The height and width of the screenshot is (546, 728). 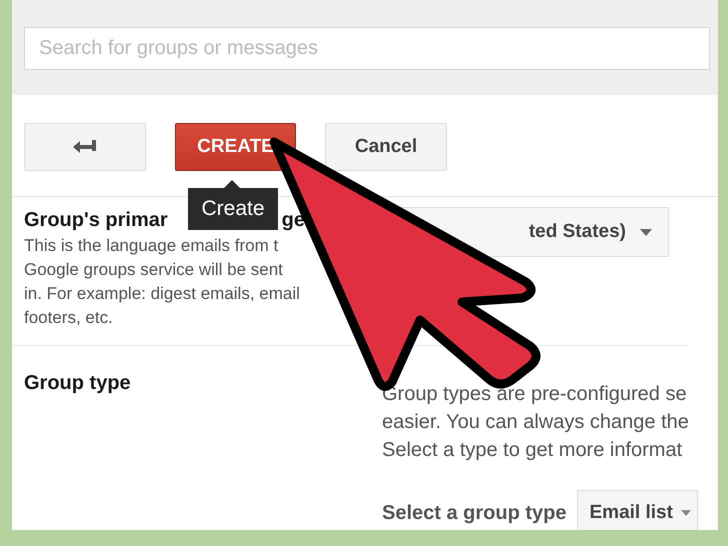 I want to click on group-type-dropdown: Email list, so click(x=637, y=510).